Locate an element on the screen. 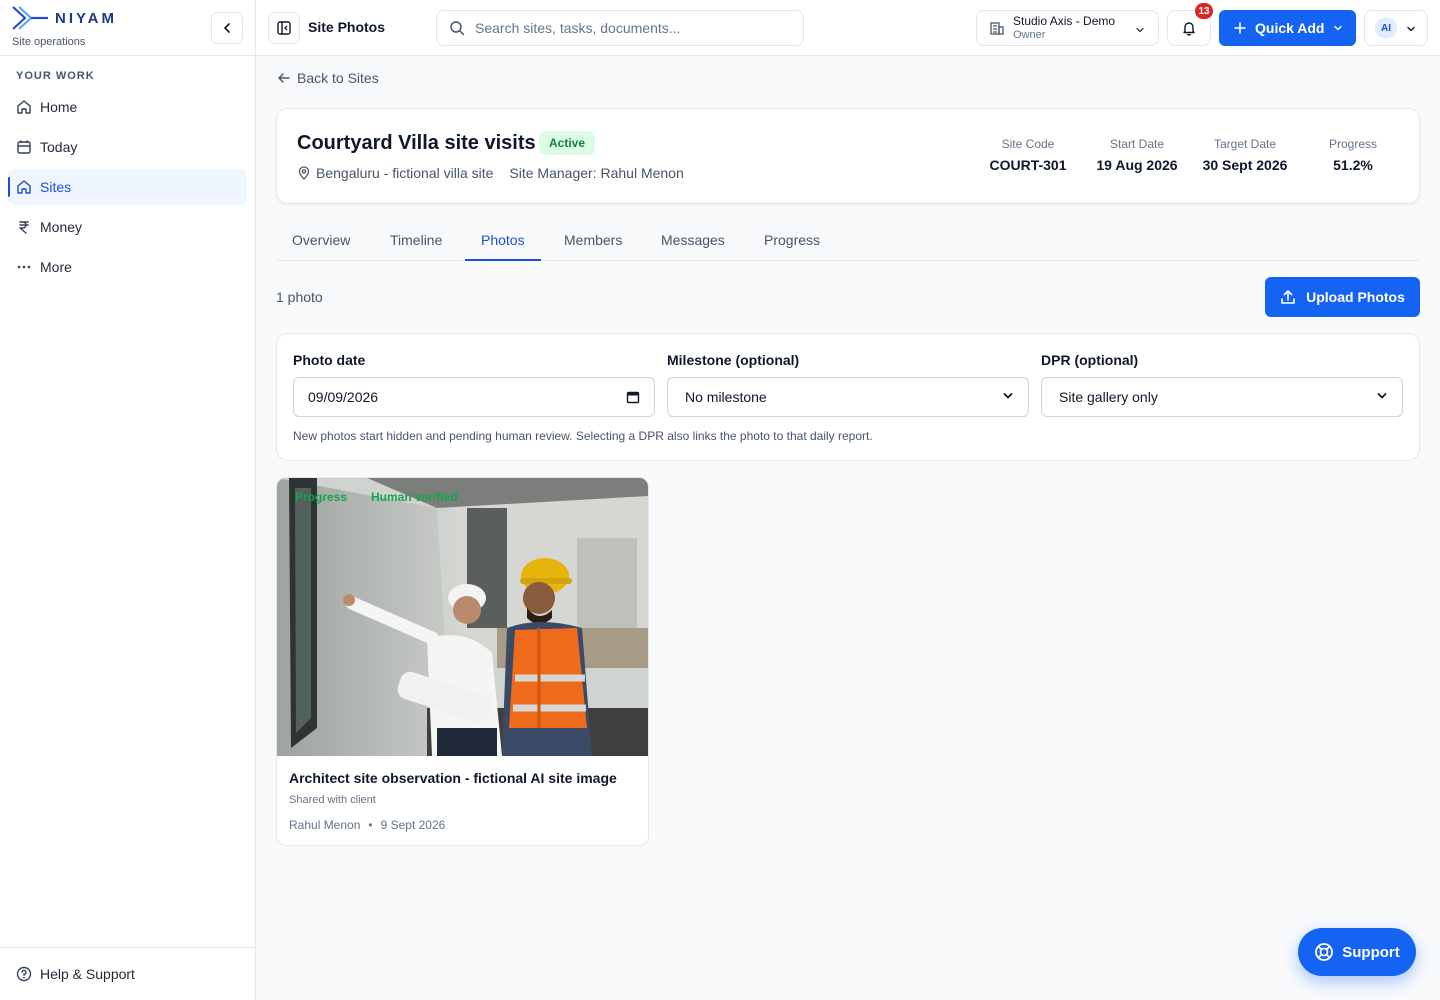 This screenshot has width=1440, height=1000. support-button: Support is located at coordinates (1357, 952).